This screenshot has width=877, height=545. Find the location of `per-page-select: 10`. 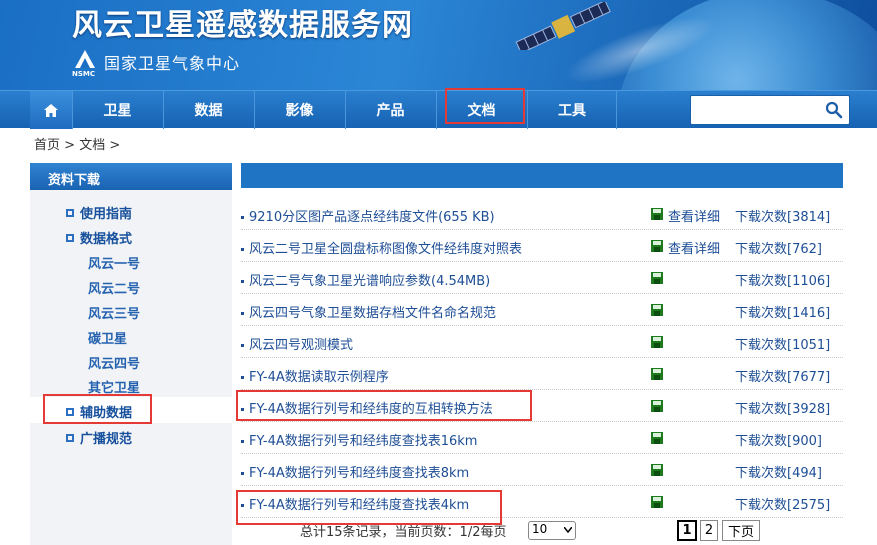

per-page-select: 10 is located at coordinates (552, 530).